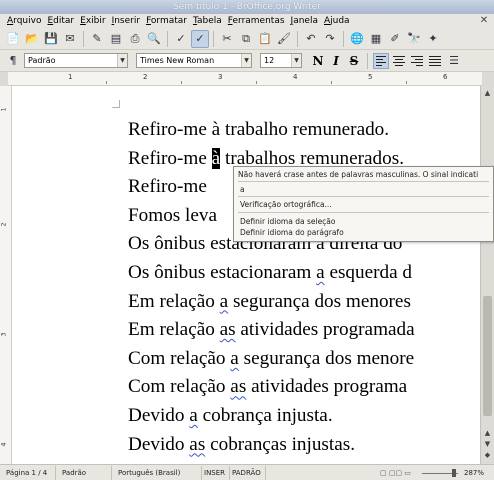 The width and height of the screenshot is (494, 480). I want to click on align-right-button, so click(417, 61).